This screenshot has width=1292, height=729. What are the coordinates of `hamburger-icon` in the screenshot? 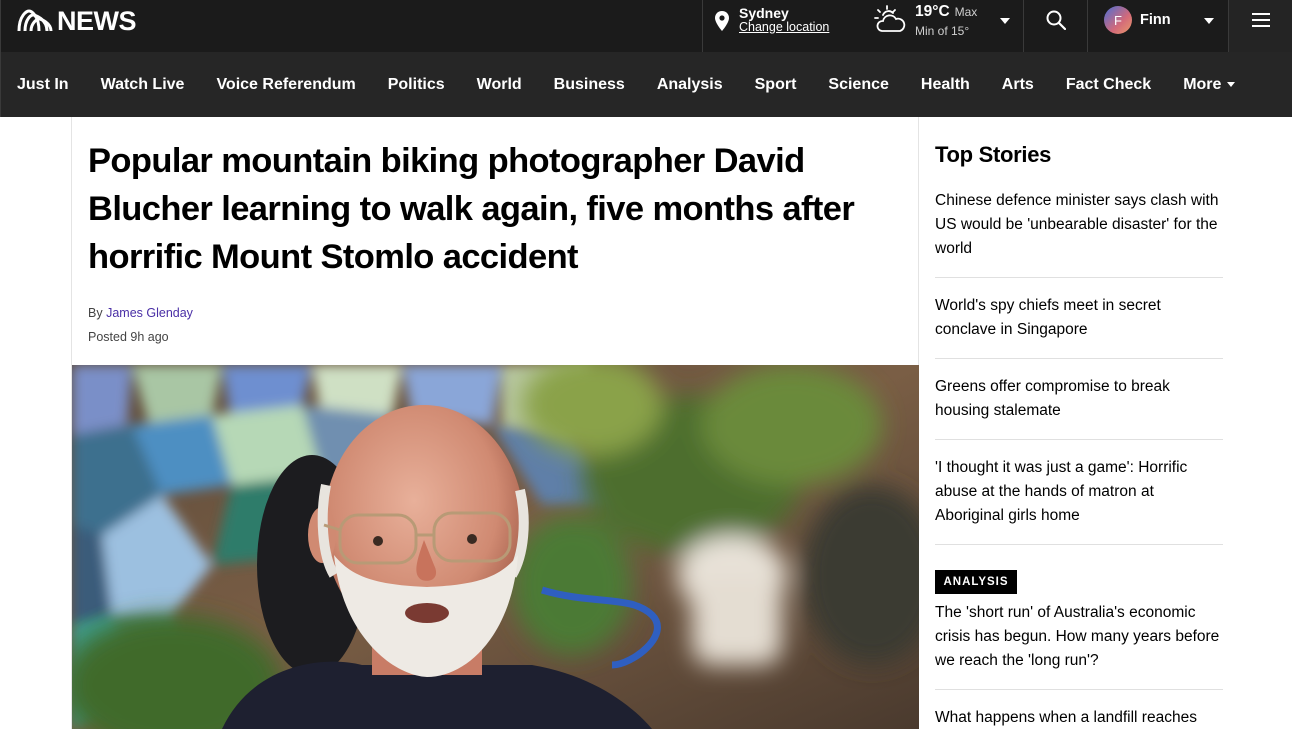 It's located at (1261, 20).